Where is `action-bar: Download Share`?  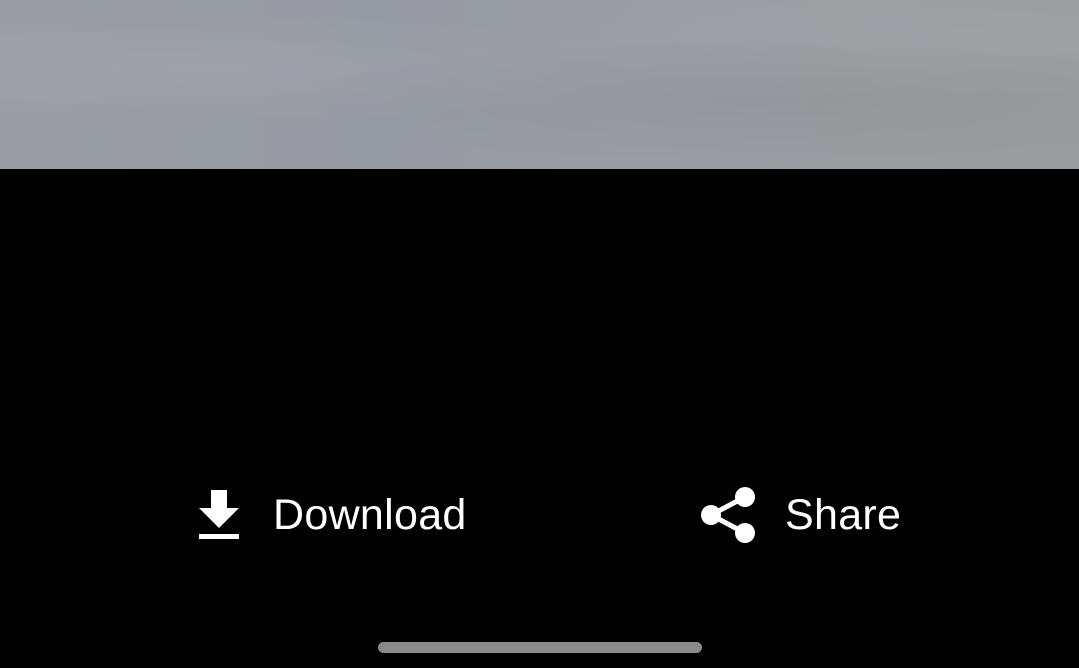
action-bar: Download Share is located at coordinates (539, 515).